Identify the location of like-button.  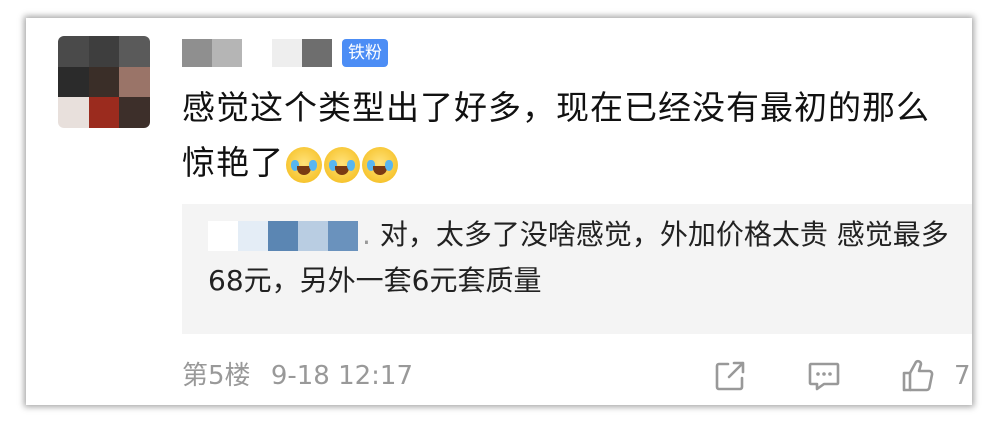
(918, 376).